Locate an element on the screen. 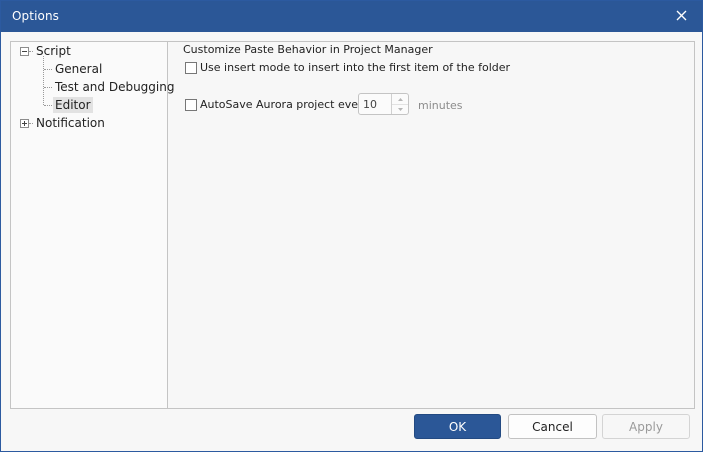 Image resolution: width=703 pixels, height=452 pixels. spin-down-icon is located at coordinates (400, 109).